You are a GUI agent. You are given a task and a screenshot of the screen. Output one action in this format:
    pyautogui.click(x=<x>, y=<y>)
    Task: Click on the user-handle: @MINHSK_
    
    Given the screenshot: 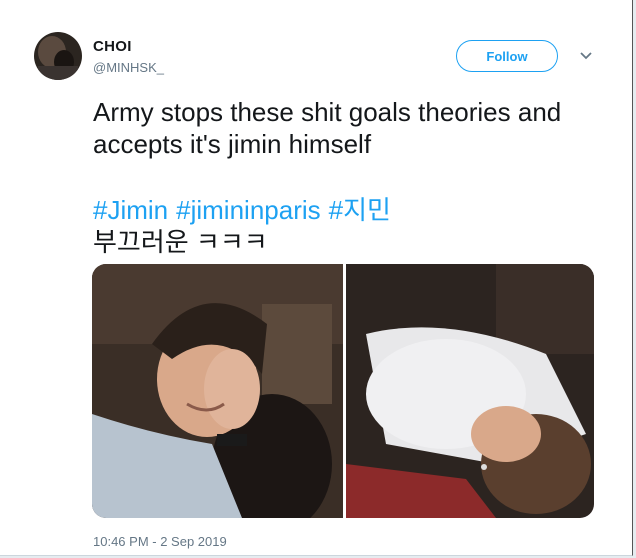 What is the action you would take?
    pyautogui.click(x=128, y=67)
    